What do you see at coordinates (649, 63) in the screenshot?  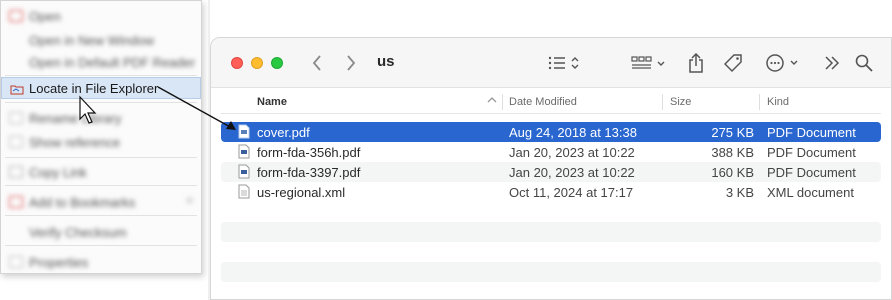 I see `group-icon` at bounding box center [649, 63].